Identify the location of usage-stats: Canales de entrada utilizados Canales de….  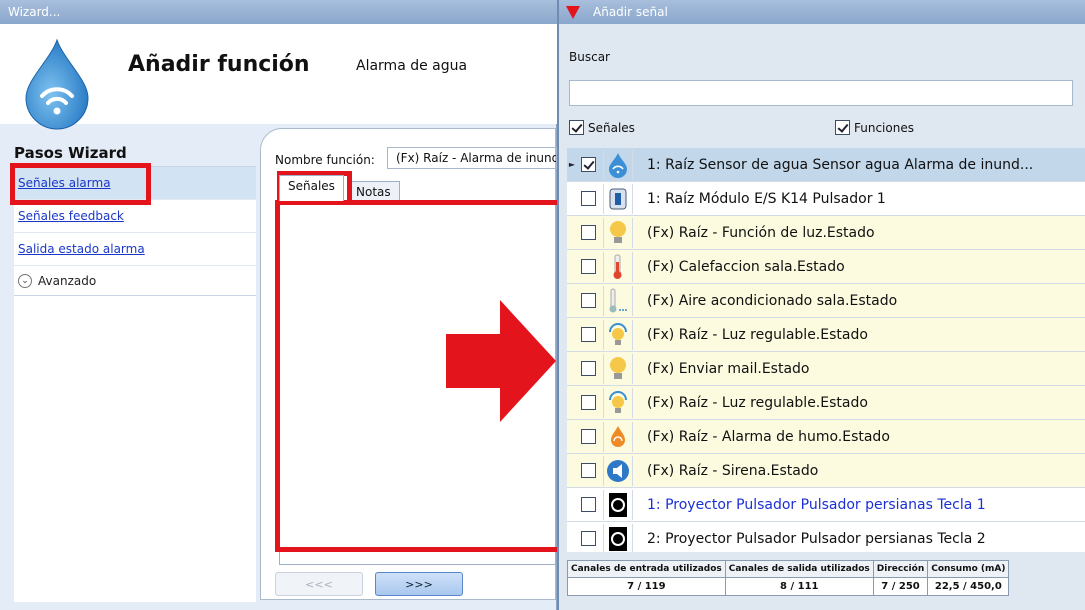
(790, 581).